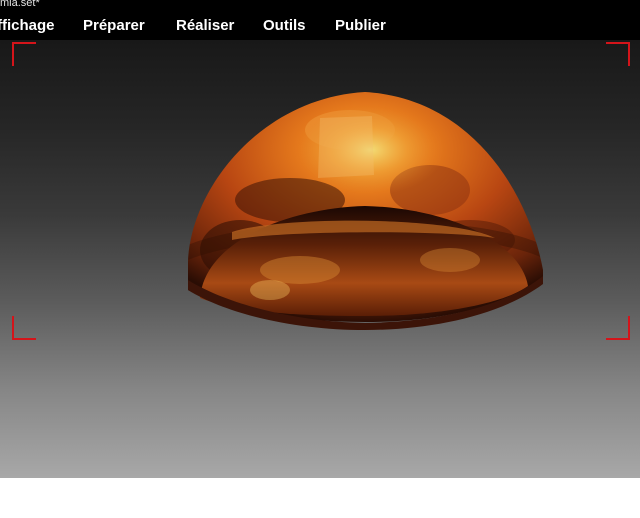 The image size is (640, 518). I want to click on menu-outils: Outils, so click(284, 26).